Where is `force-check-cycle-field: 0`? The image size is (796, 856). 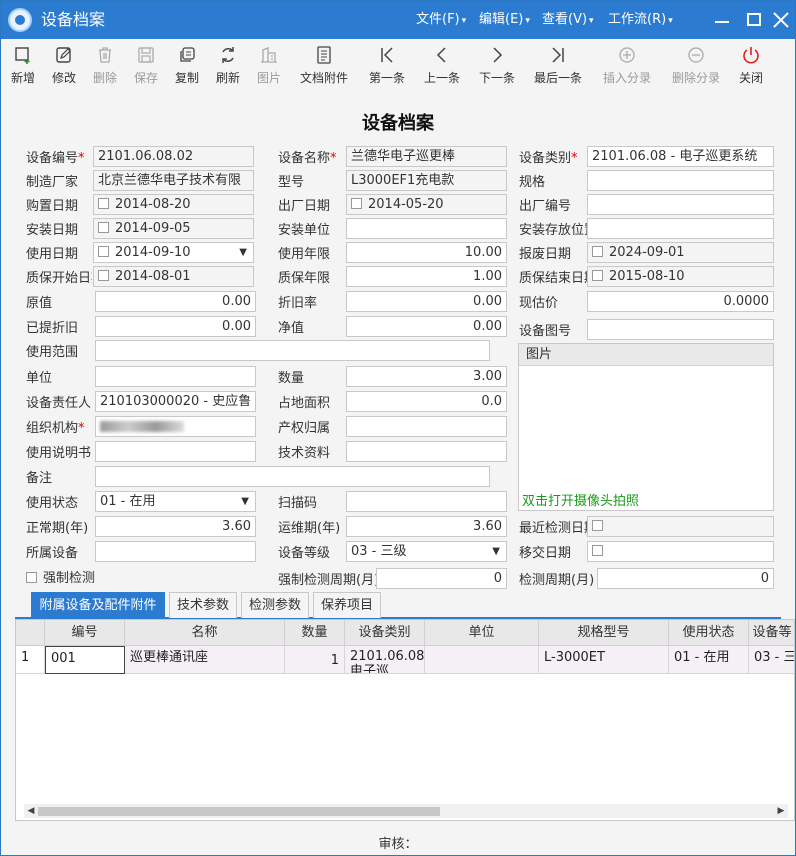 force-check-cycle-field: 0 is located at coordinates (441, 578).